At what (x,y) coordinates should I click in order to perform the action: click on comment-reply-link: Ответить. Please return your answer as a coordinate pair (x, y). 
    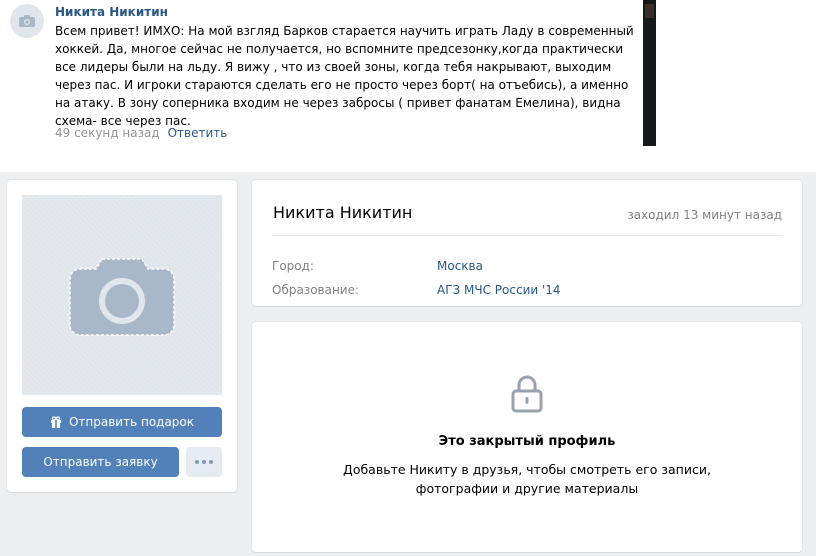
    Looking at the image, I should click on (198, 133).